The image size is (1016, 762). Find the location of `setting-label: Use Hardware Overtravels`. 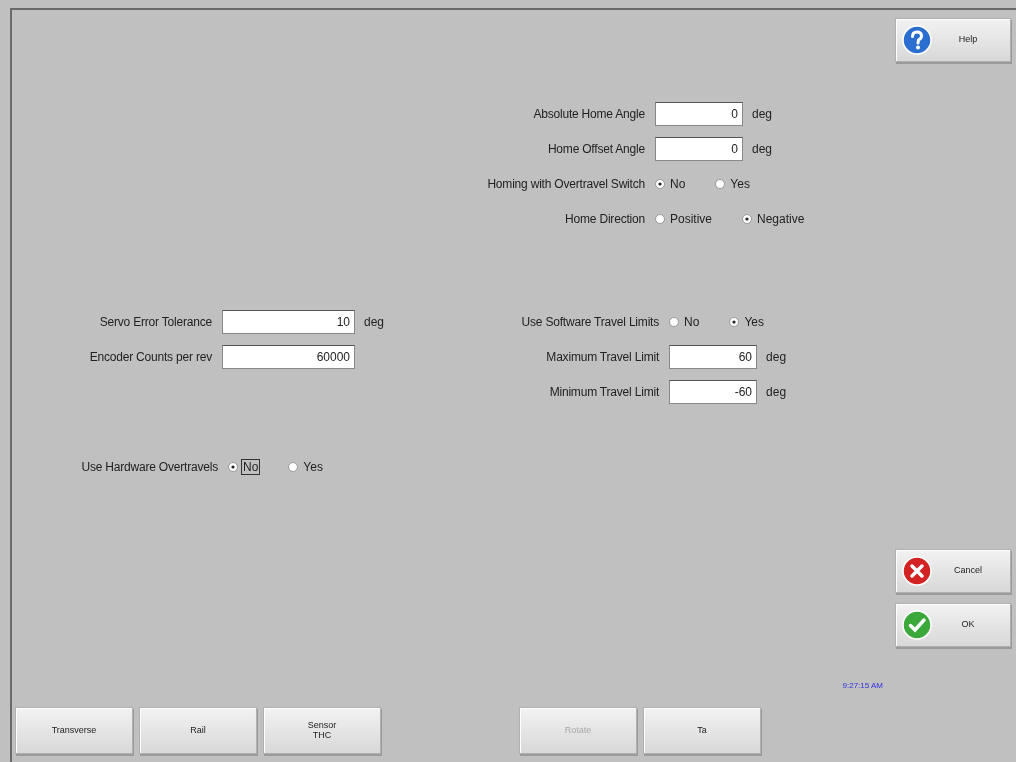

setting-label: Use Hardware Overtravels is located at coordinates (149, 466).